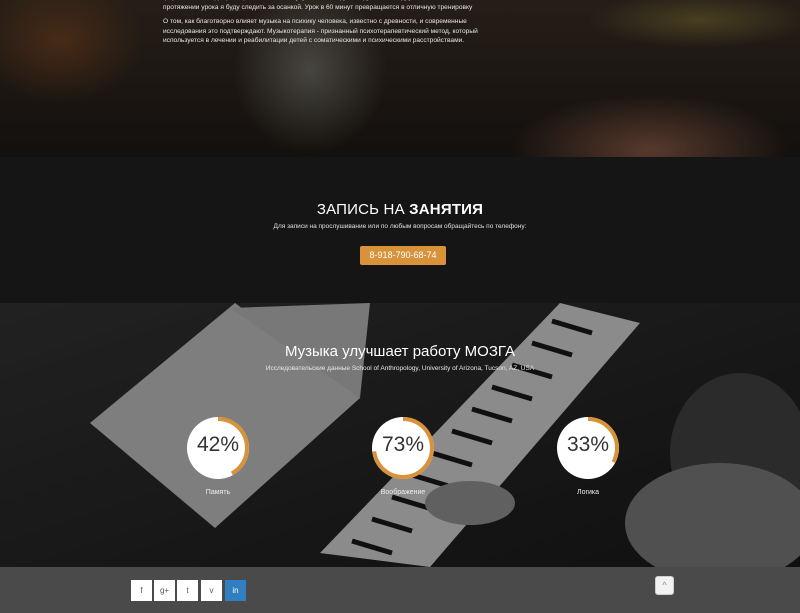 The height and width of the screenshot is (613, 800). Describe the element at coordinates (403, 255) in the screenshot. I see `phone-button: 8-918-790-68-74` at that location.